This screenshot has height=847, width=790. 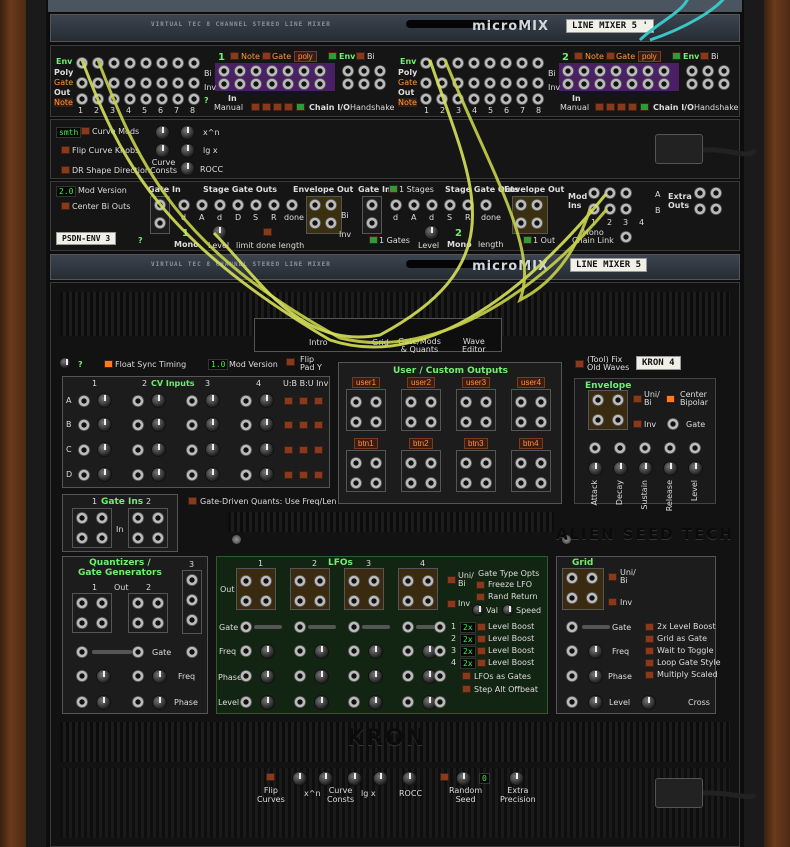 I want to click on out-toggle, so click(x=527, y=240).